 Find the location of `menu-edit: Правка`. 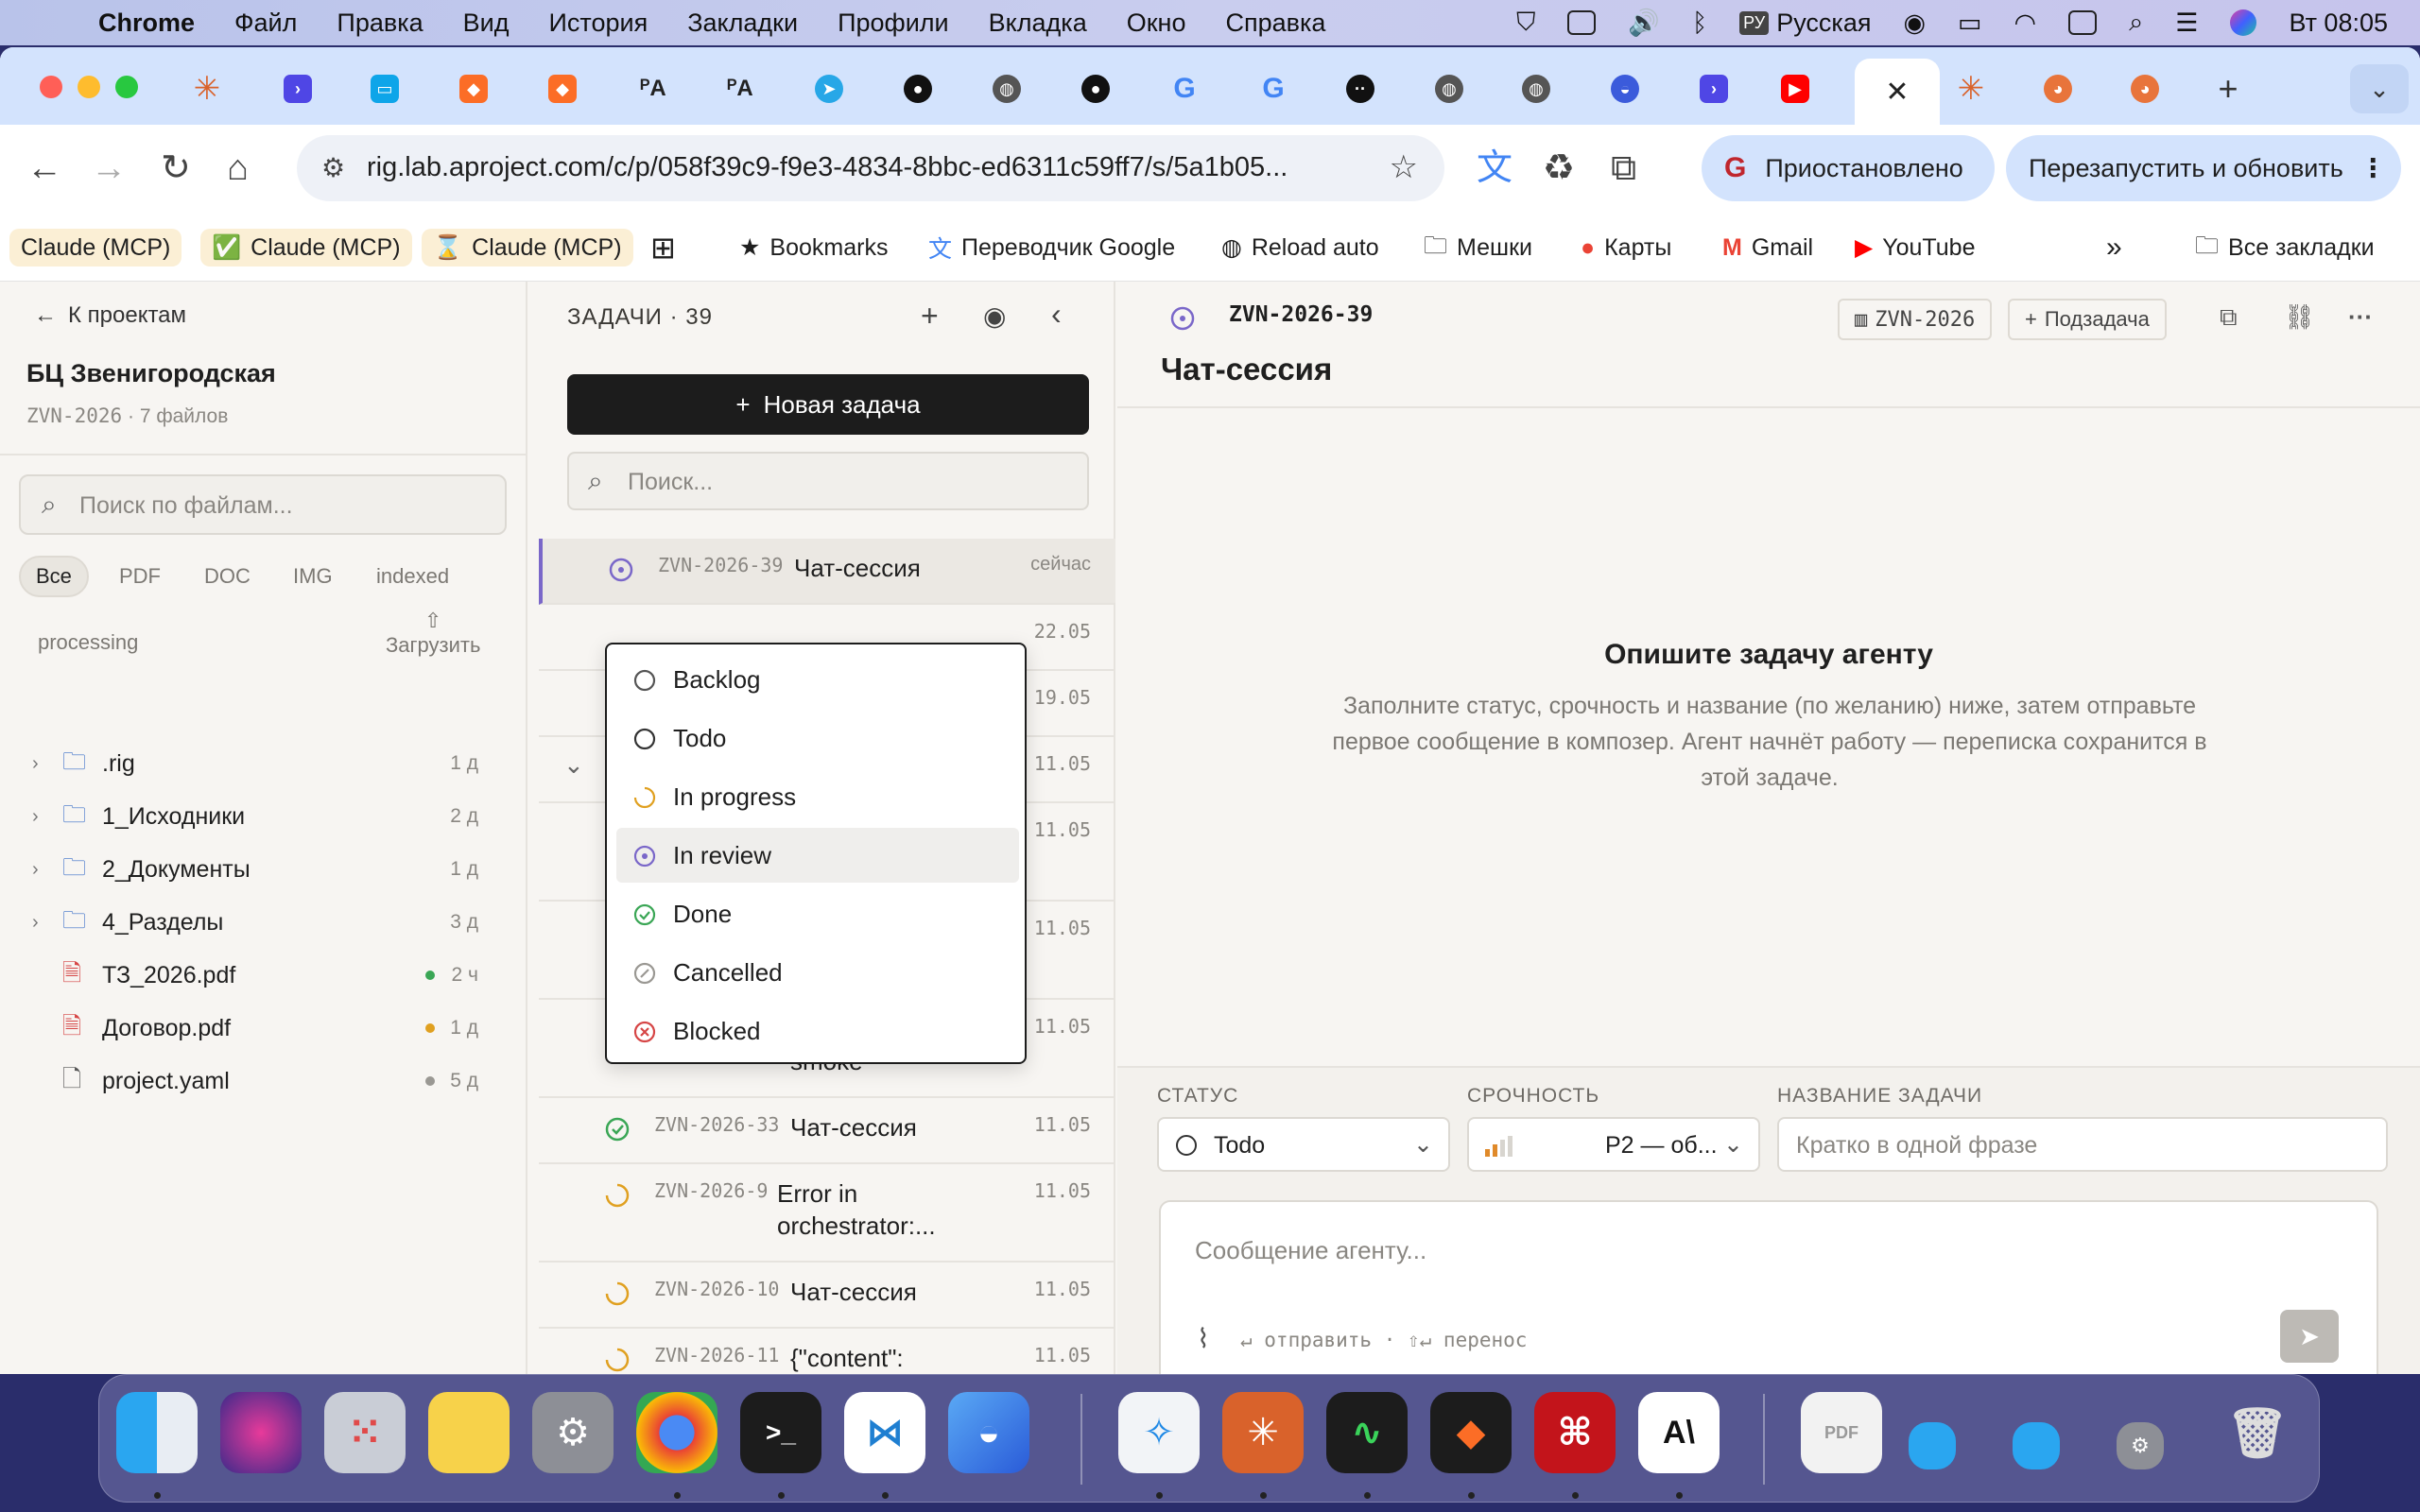

menu-edit: Правка is located at coordinates (380, 23).